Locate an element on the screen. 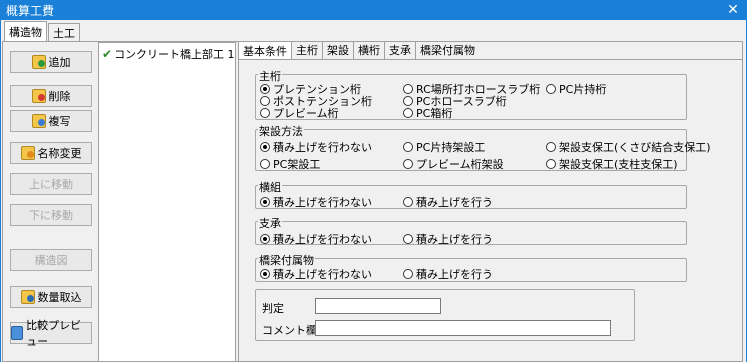 The width and height of the screenshot is (747, 362). tab-earthwork: 土工 is located at coordinates (64, 32).